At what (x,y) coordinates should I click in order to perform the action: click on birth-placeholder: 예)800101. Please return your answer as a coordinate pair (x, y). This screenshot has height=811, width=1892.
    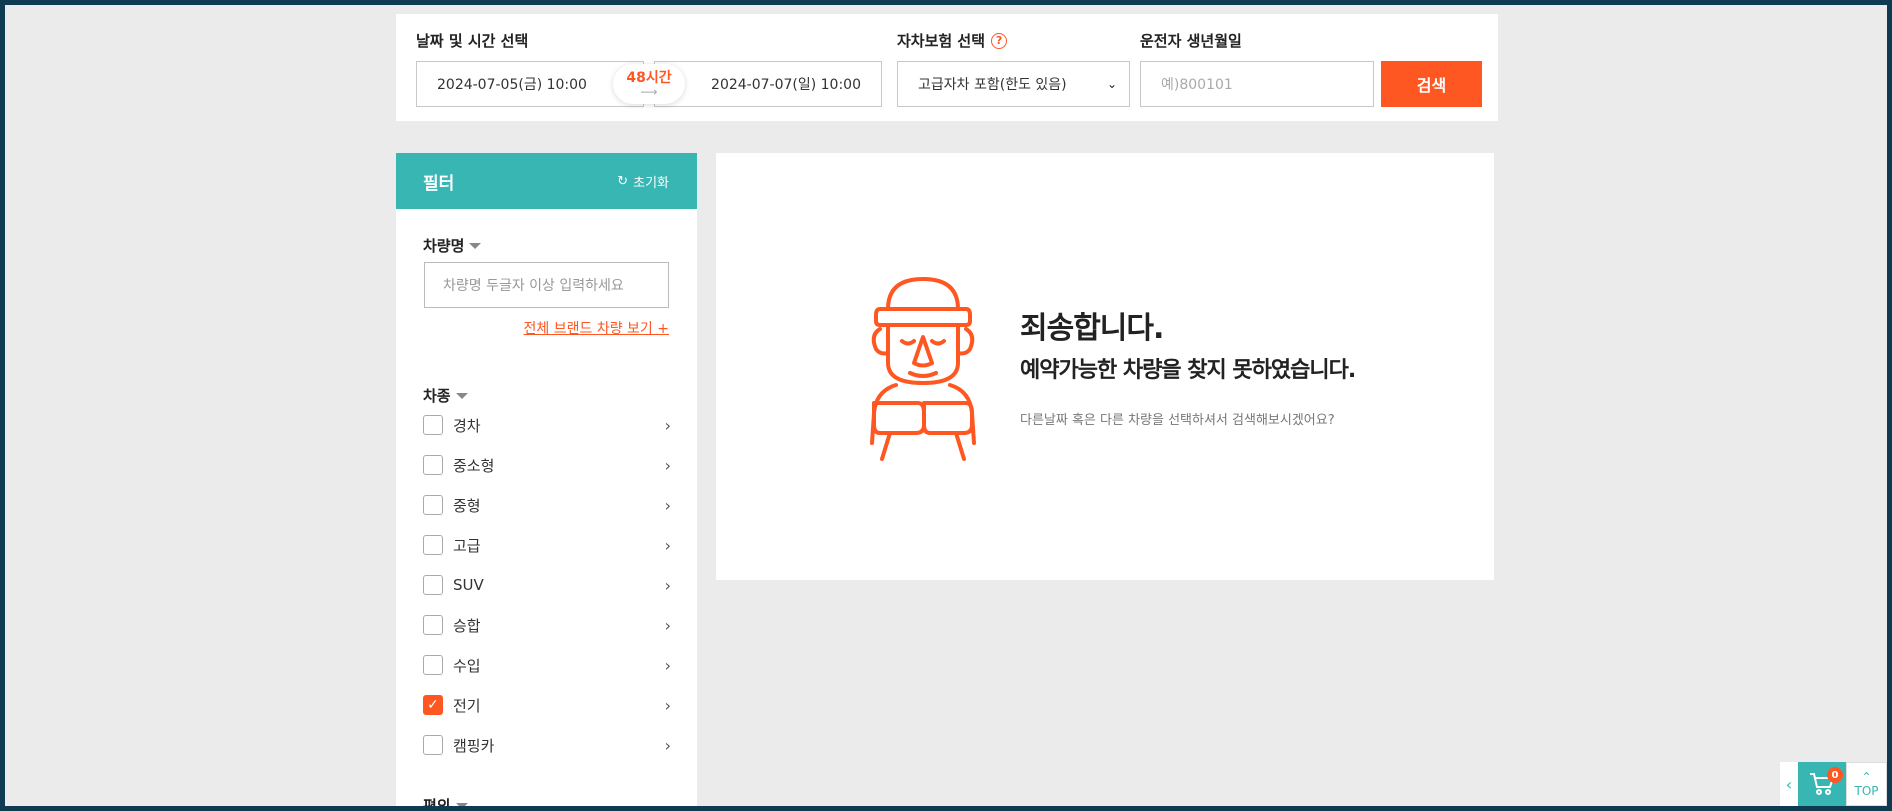
    Looking at the image, I should click on (1197, 85).